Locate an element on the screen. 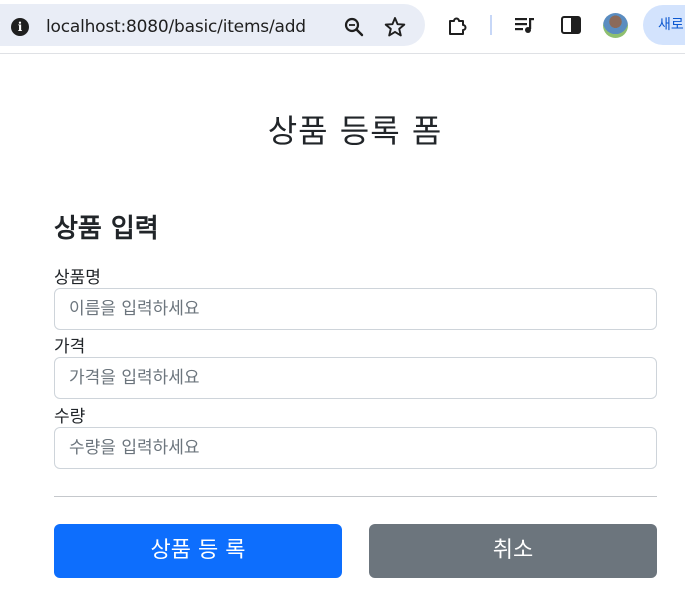 The height and width of the screenshot is (590, 685). info-icon: i is located at coordinates (20, 27).